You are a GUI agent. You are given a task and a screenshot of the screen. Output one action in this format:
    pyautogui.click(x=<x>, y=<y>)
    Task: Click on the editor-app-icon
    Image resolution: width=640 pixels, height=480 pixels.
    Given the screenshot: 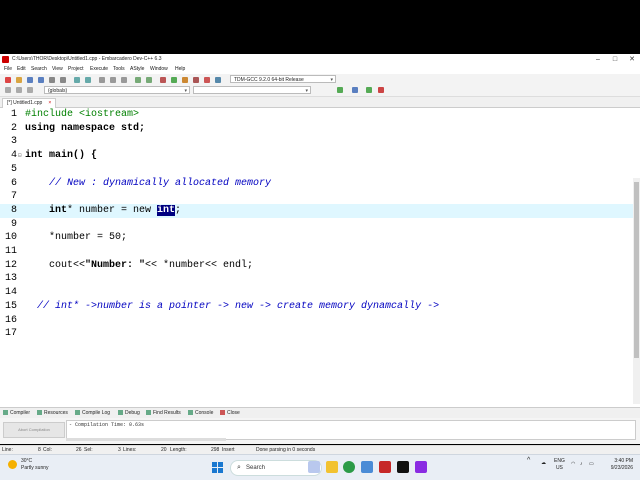 What is the action you would take?
    pyautogui.click(x=421, y=467)
    